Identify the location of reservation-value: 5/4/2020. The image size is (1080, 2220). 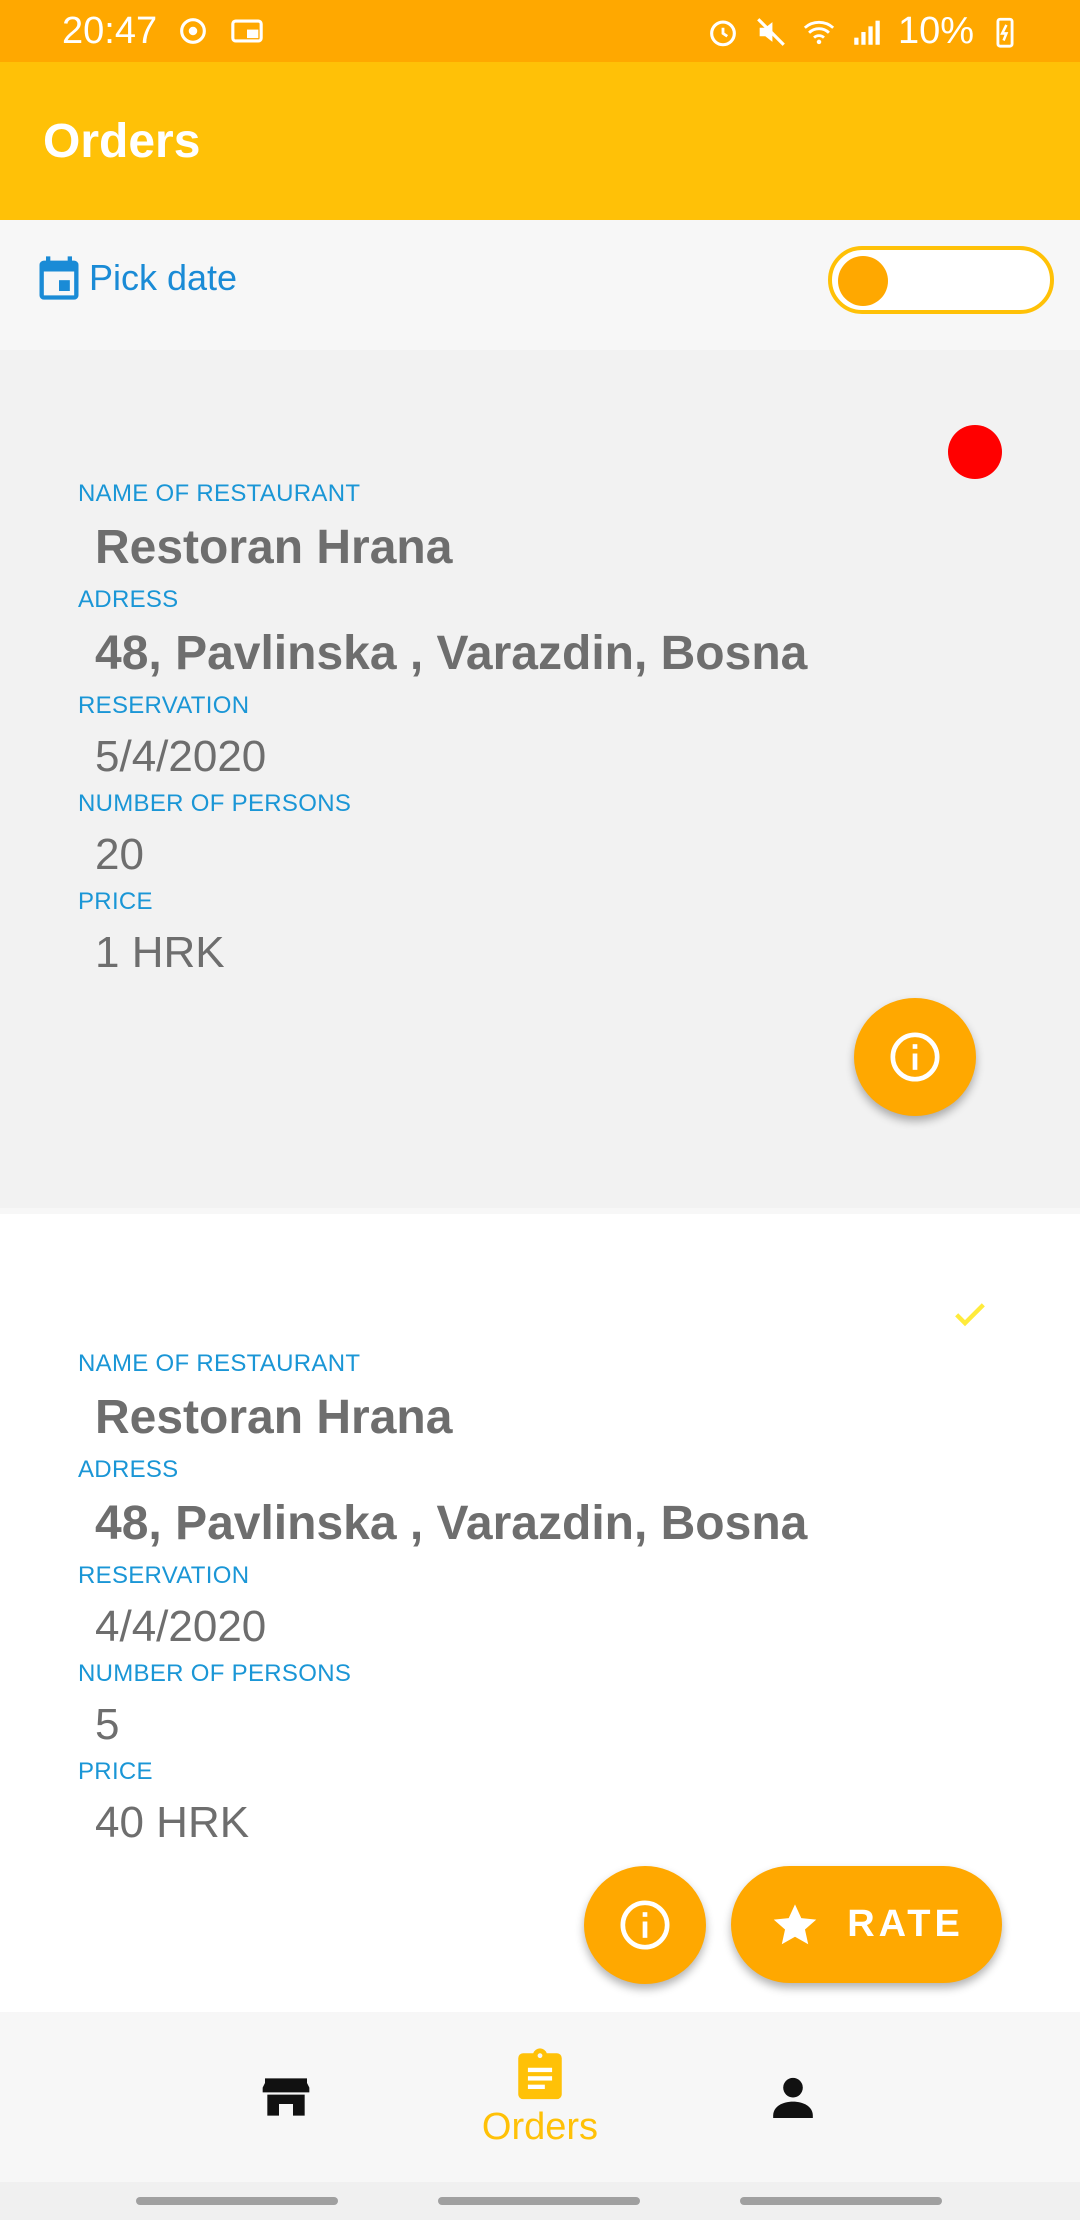
(181, 756).